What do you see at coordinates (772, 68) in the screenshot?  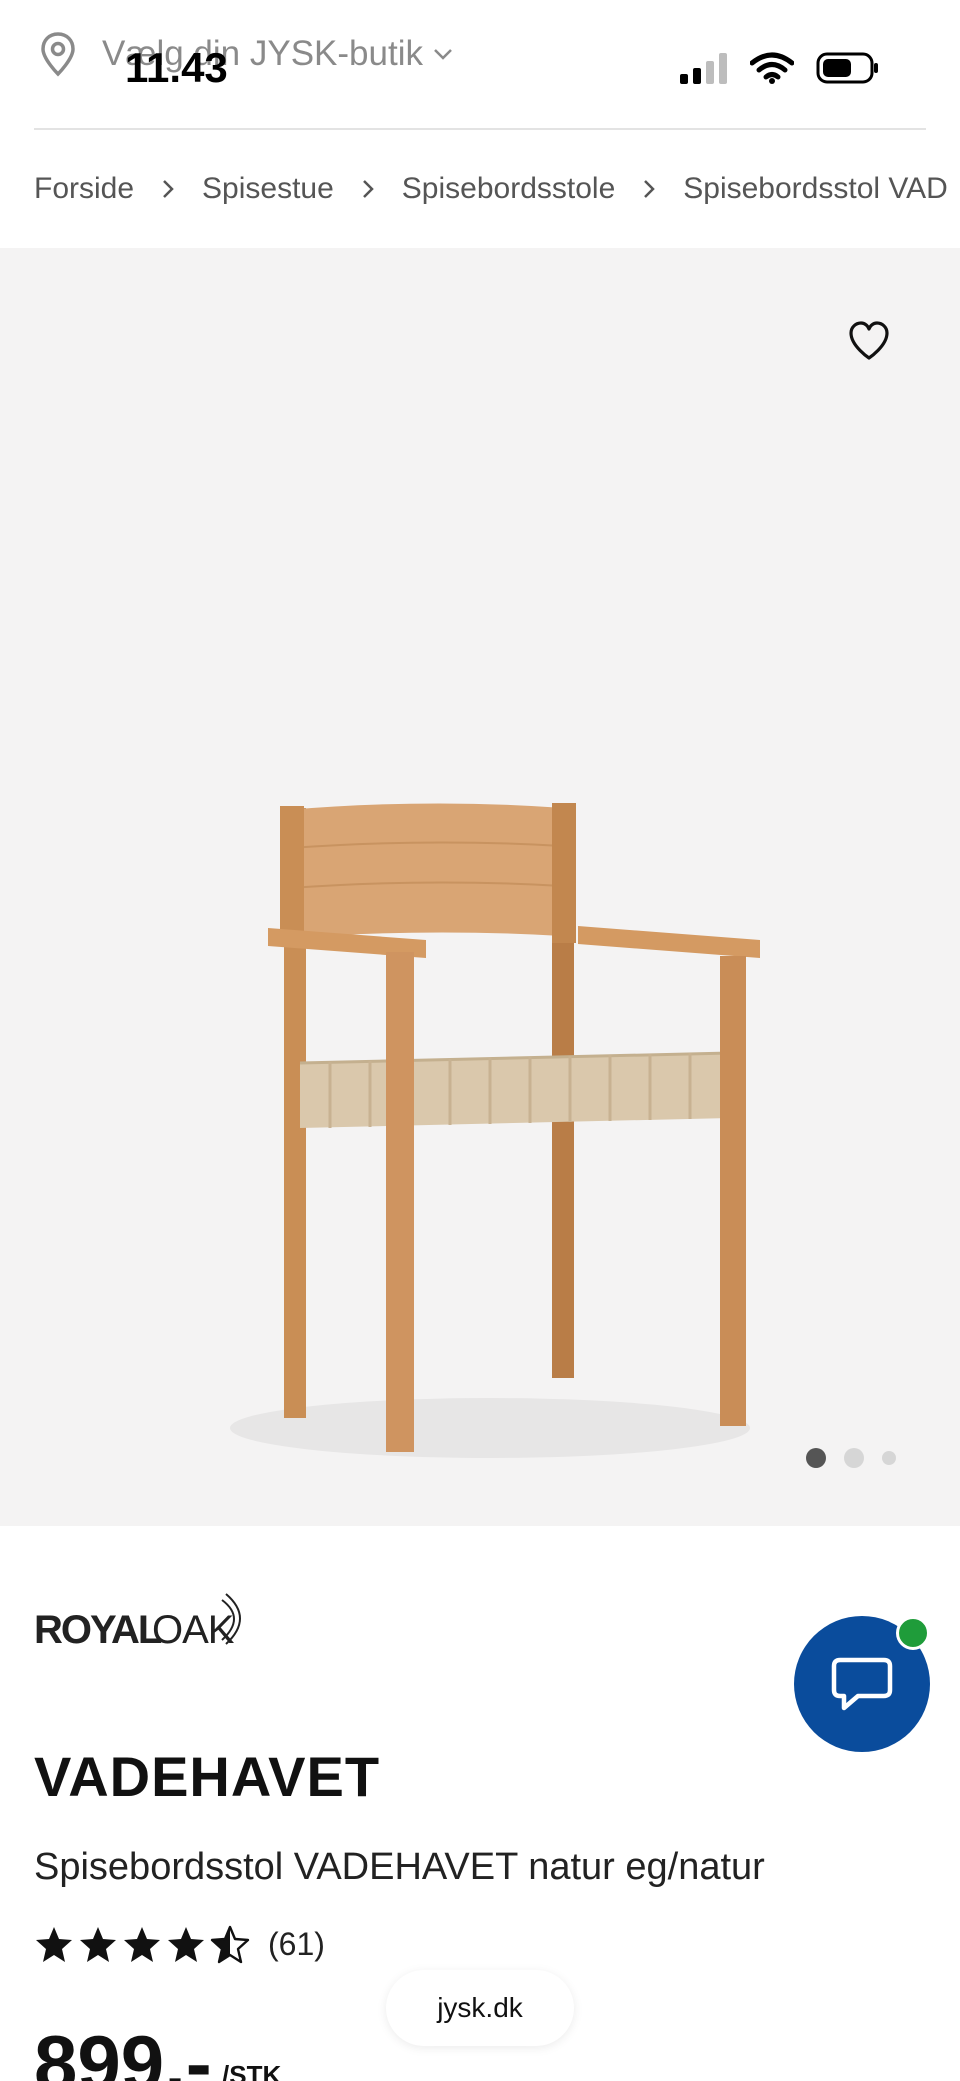 I see `wifi-icon` at bounding box center [772, 68].